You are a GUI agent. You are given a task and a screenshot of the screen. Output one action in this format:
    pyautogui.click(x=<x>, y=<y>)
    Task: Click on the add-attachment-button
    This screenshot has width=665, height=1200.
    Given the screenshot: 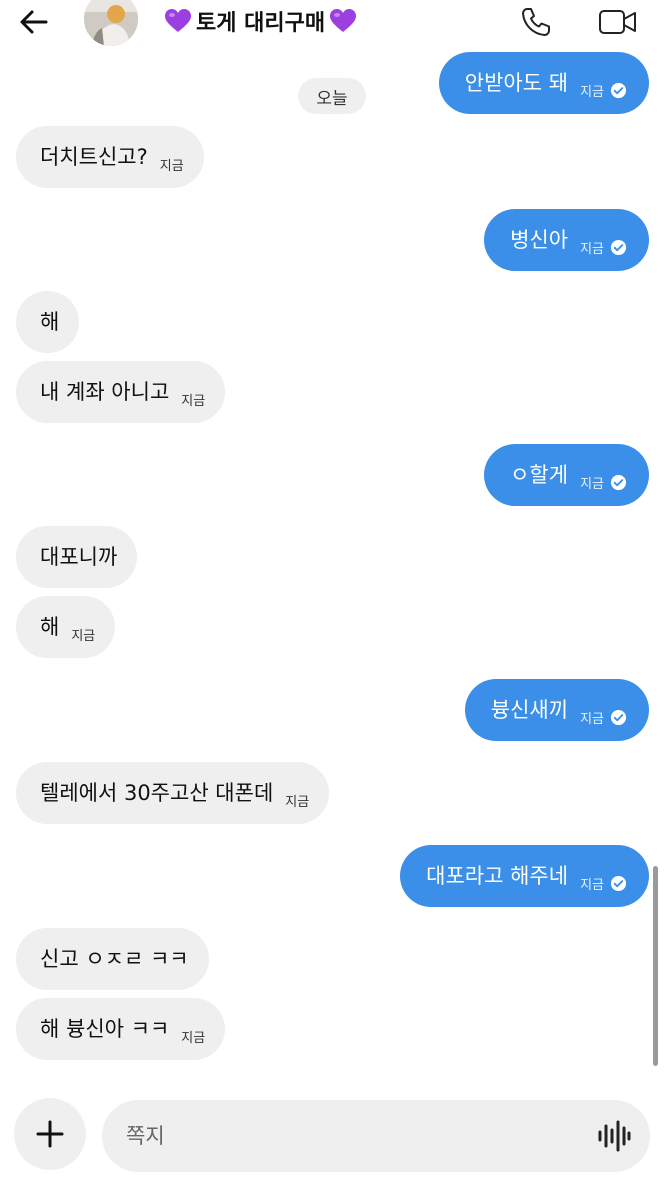 What is the action you would take?
    pyautogui.click(x=50, y=1134)
    